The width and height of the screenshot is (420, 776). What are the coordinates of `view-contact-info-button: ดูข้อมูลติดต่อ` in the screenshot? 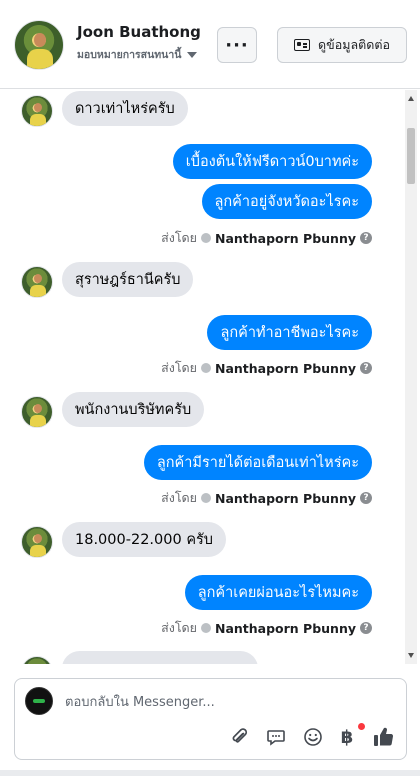 It's located at (342, 45).